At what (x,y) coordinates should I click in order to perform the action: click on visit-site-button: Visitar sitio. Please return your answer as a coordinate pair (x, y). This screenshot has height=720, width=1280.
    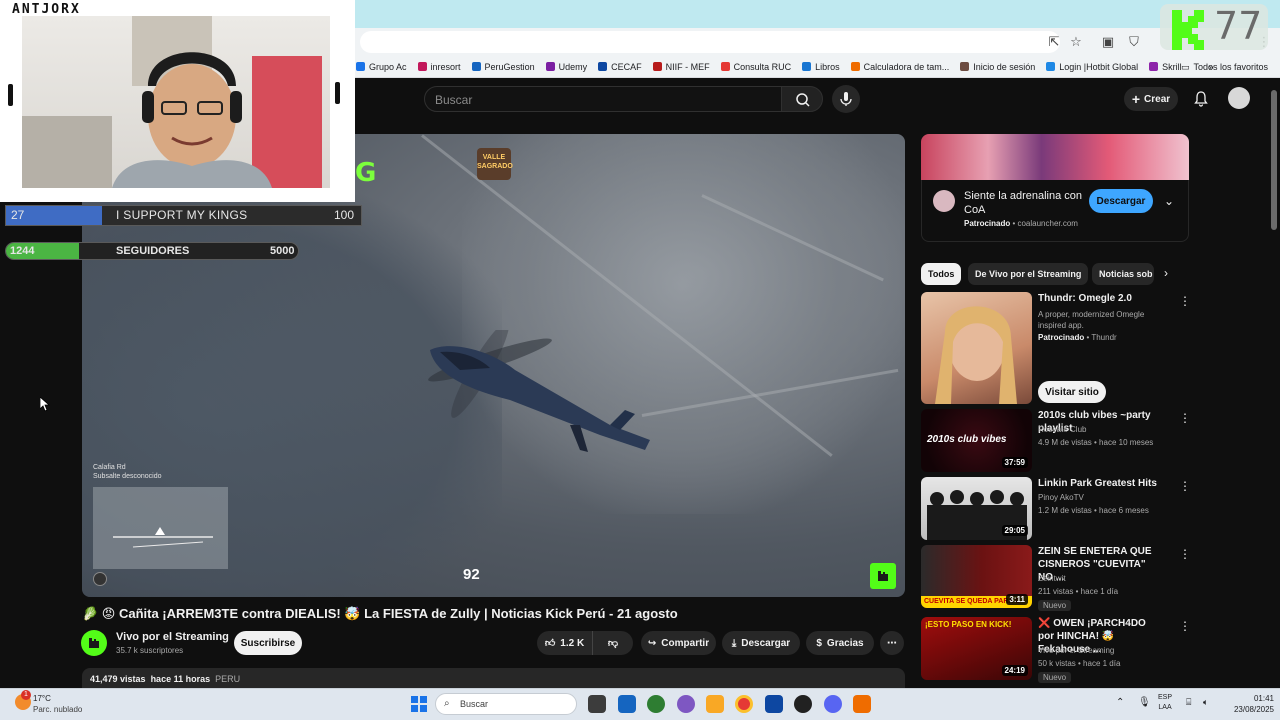
    Looking at the image, I should click on (1072, 392).